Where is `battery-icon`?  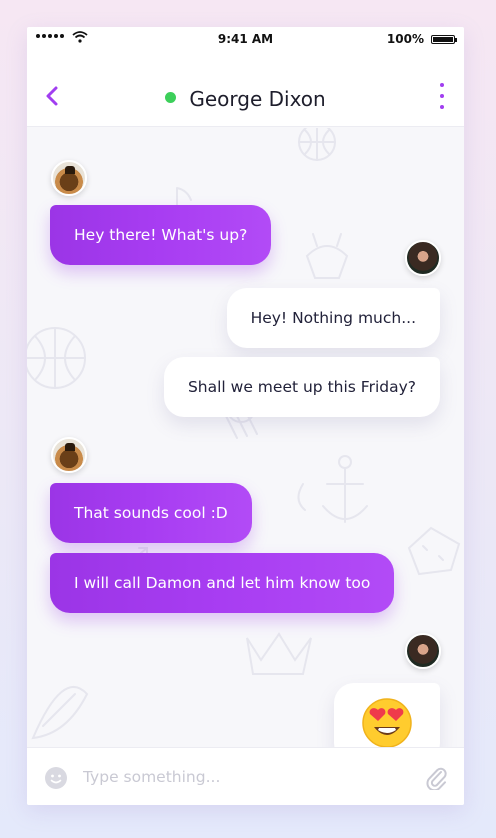
battery-icon is located at coordinates (444, 39).